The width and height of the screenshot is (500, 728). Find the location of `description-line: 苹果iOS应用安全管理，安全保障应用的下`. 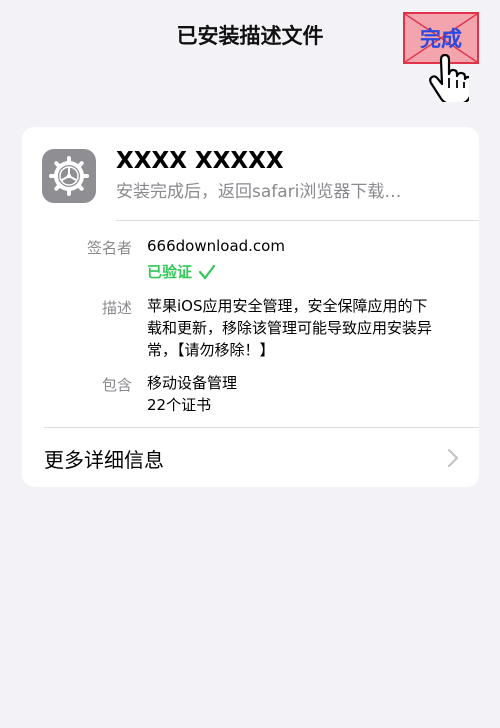

description-line: 苹果iOS应用安全管理，安全保障应用的下 is located at coordinates (287, 306).